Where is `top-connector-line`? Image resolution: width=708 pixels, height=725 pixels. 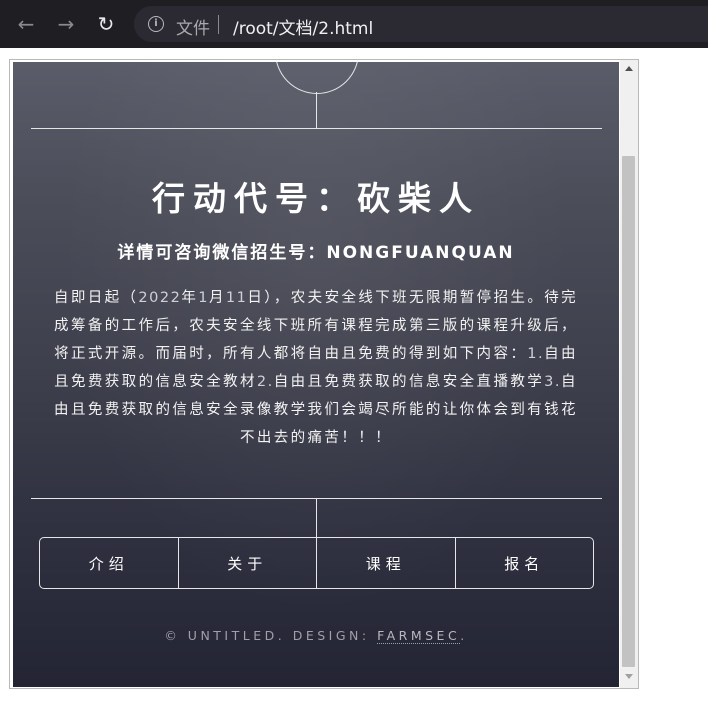
top-connector-line is located at coordinates (316, 110).